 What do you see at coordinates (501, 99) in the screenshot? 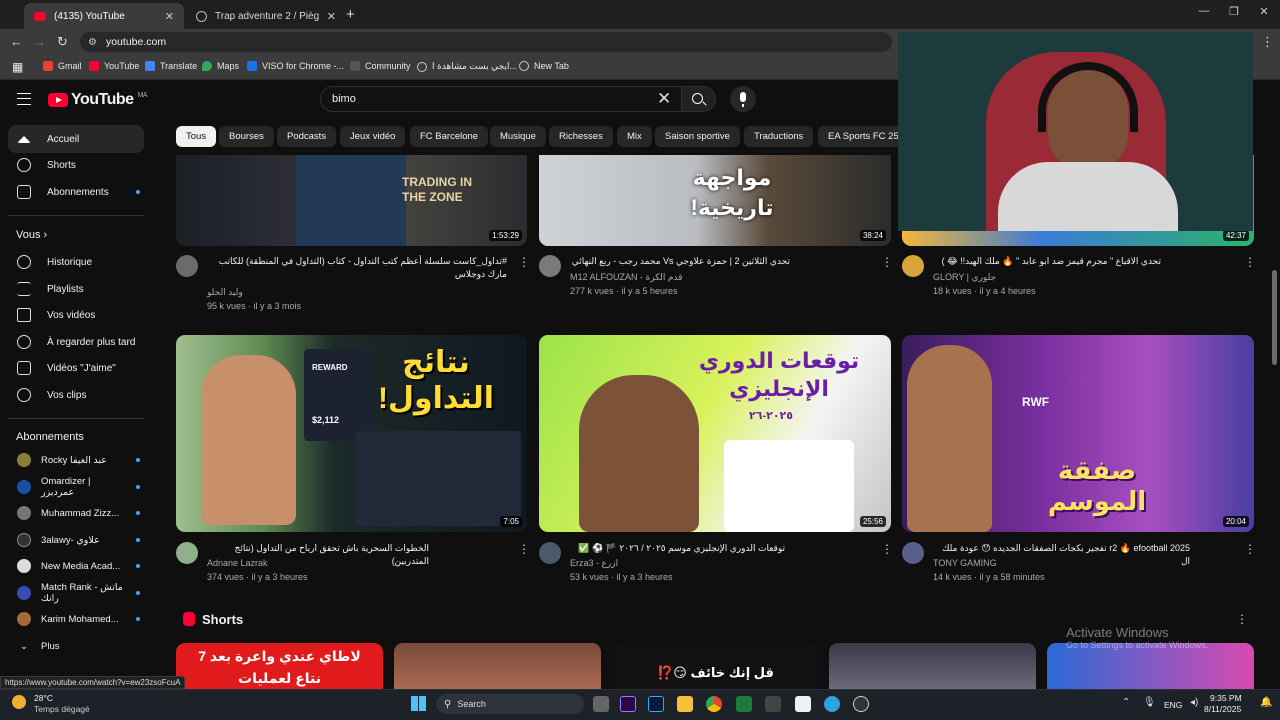
I see `search-input: bimo` at bounding box center [501, 99].